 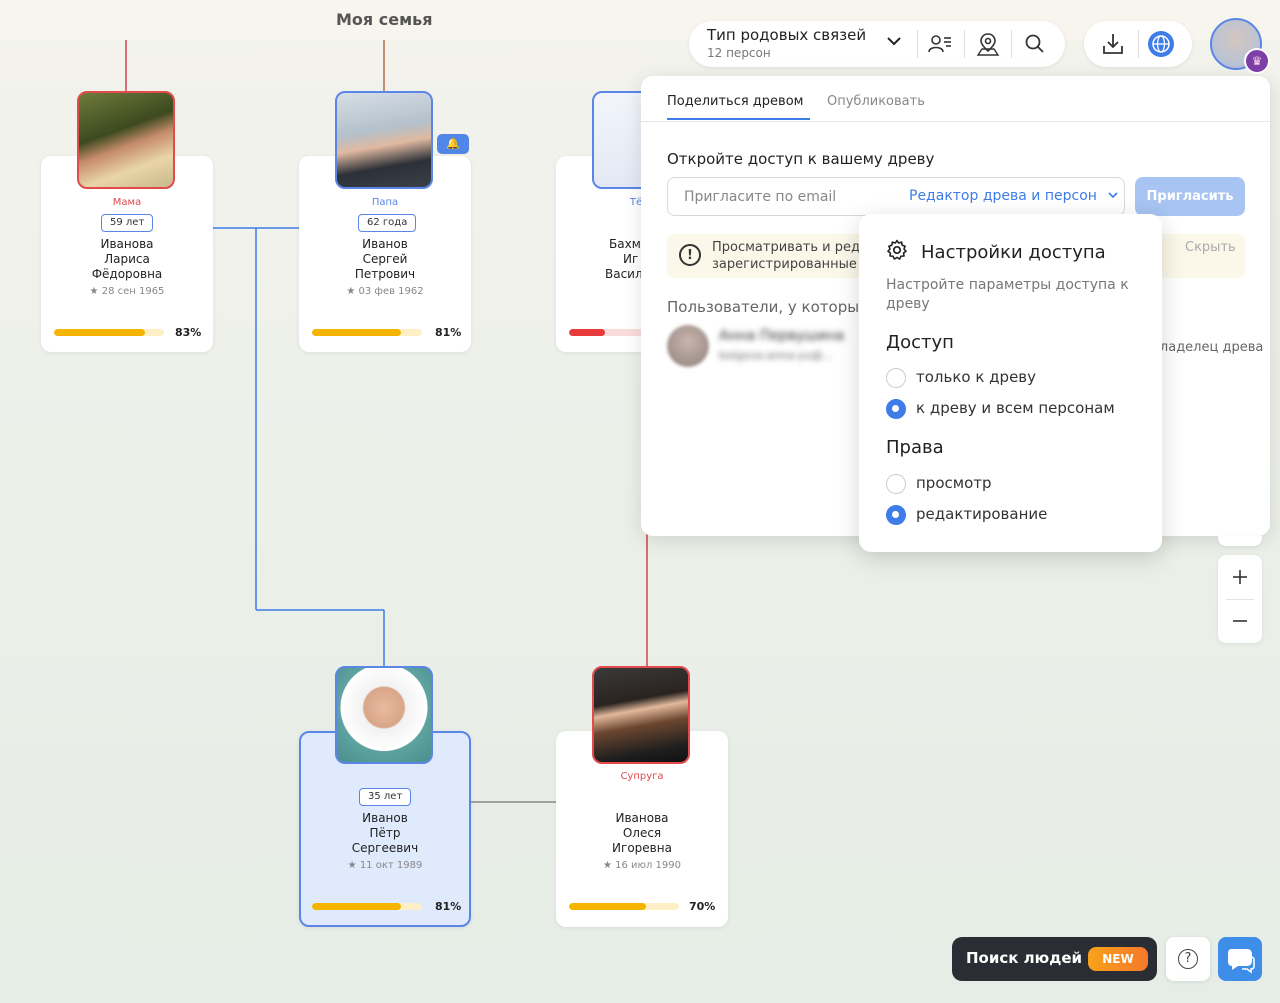 I want to click on export-toolbar, so click(x=1138, y=44).